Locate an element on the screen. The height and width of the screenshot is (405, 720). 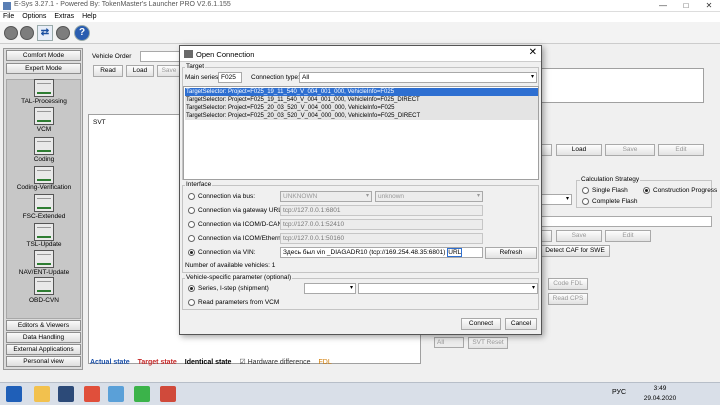
right-edit-button: Edit is located at coordinates (681, 150).